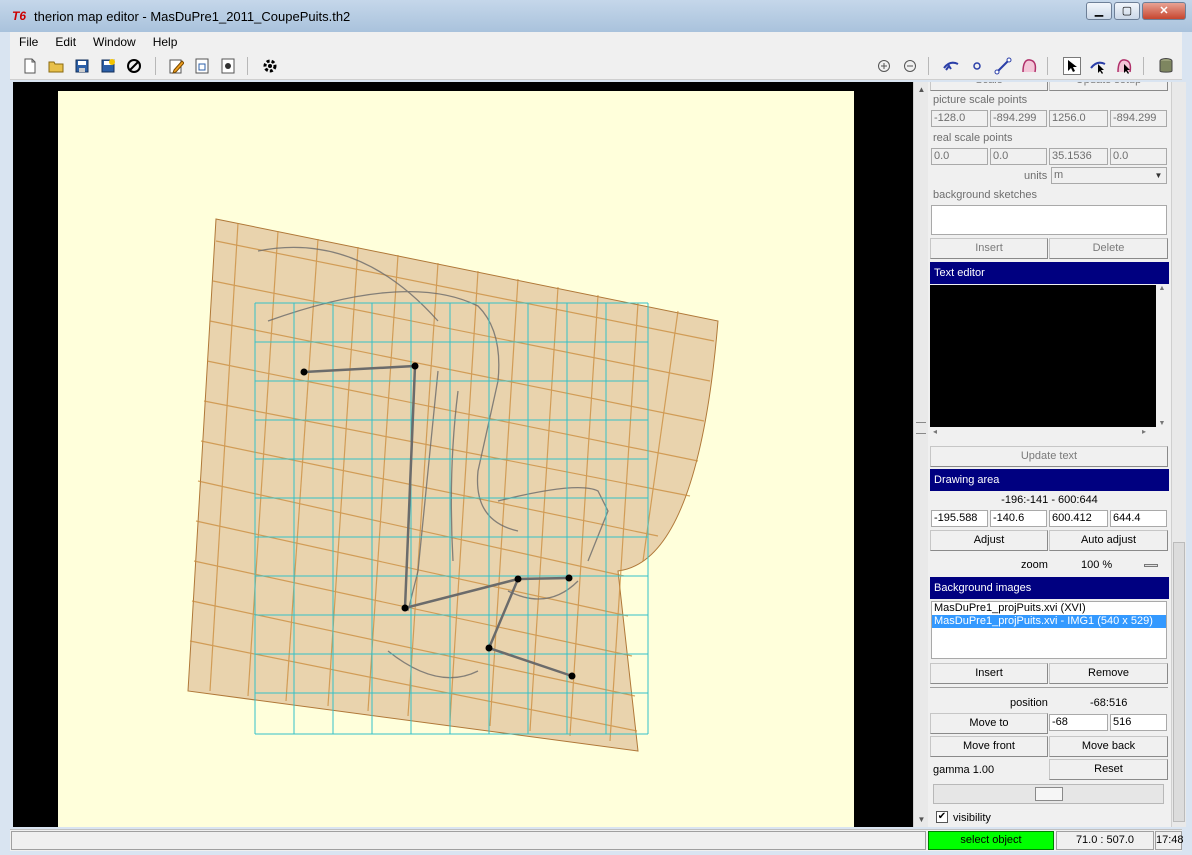 The width and height of the screenshot is (1192, 855). What do you see at coordinates (1108, 769) in the screenshot?
I see `gamma-reset-button: Reset` at bounding box center [1108, 769].